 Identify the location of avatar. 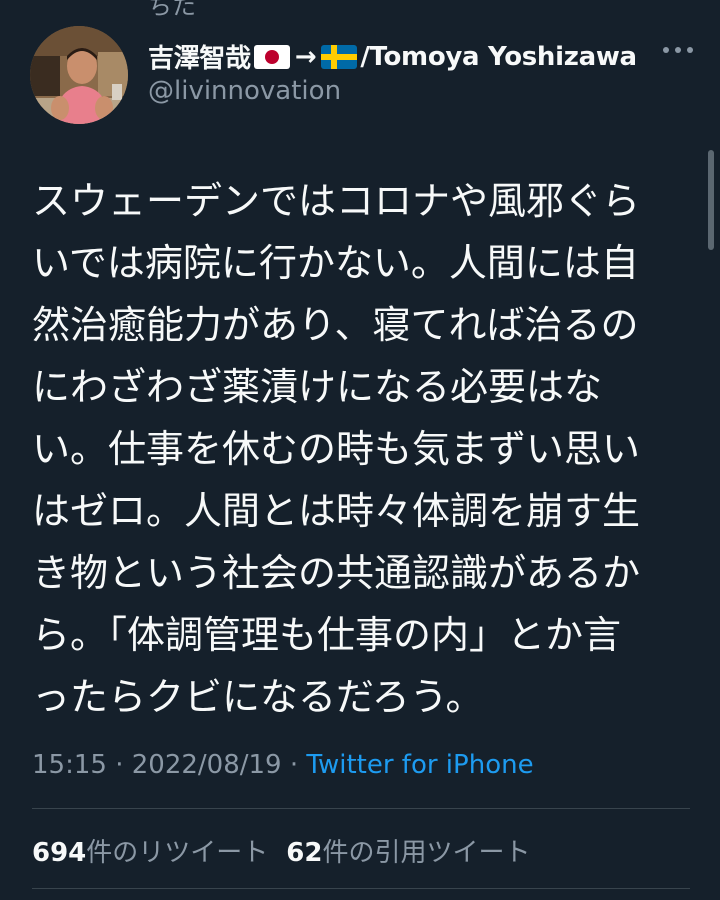
(79, 75).